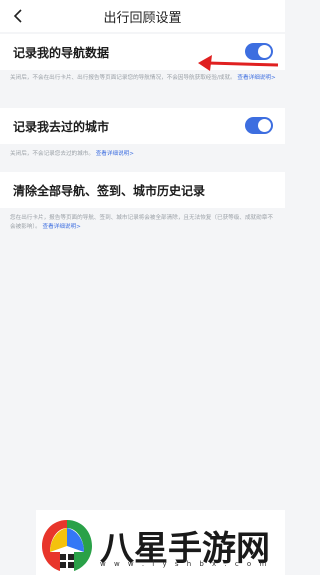 This screenshot has height=575, width=320. What do you see at coordinates (61, 53) in the screenshot?
I see `setting-label: 记录我的导航数据` at bounding box center [61, 53].